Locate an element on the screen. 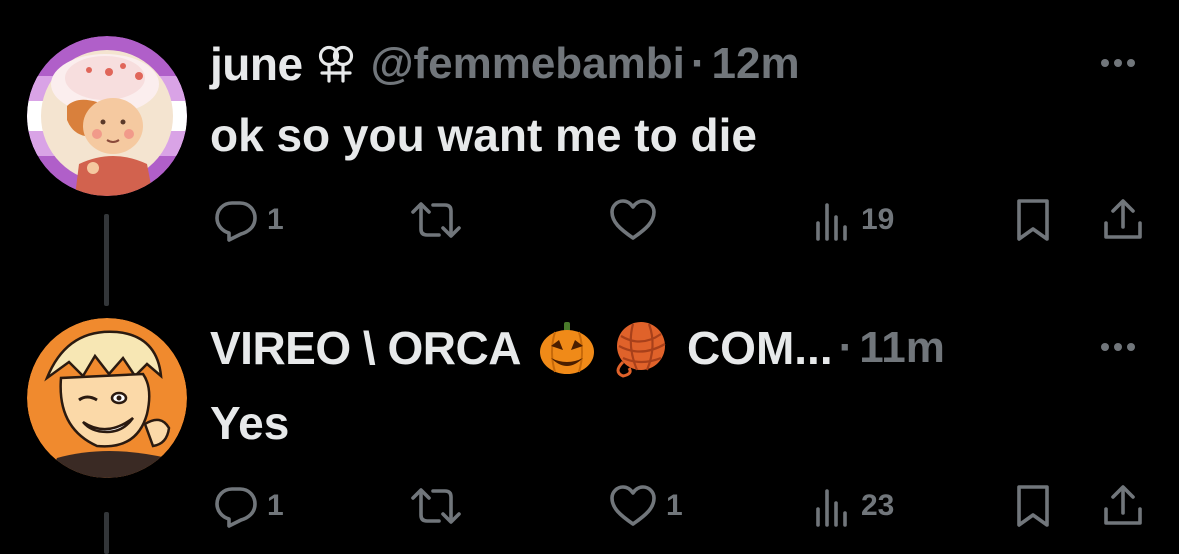 This screenshot has width=1179, height=554. views-button: 23 is located at coordinates (853, 506).